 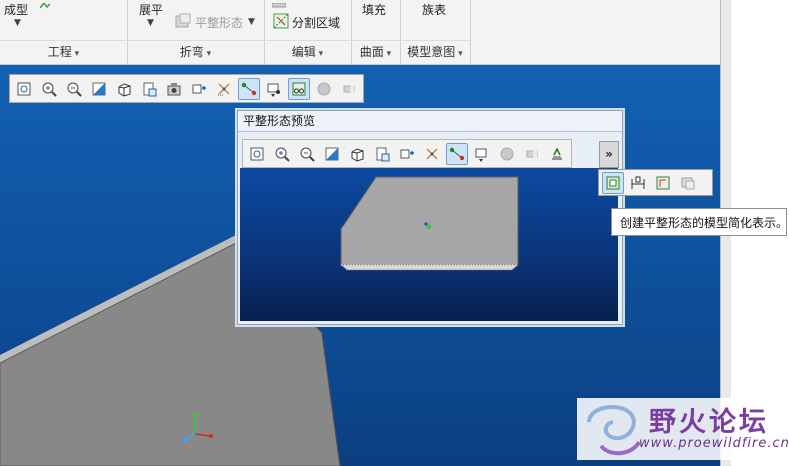 I want to click on surface-group-name: 曲面, so click(x=375, y=51).